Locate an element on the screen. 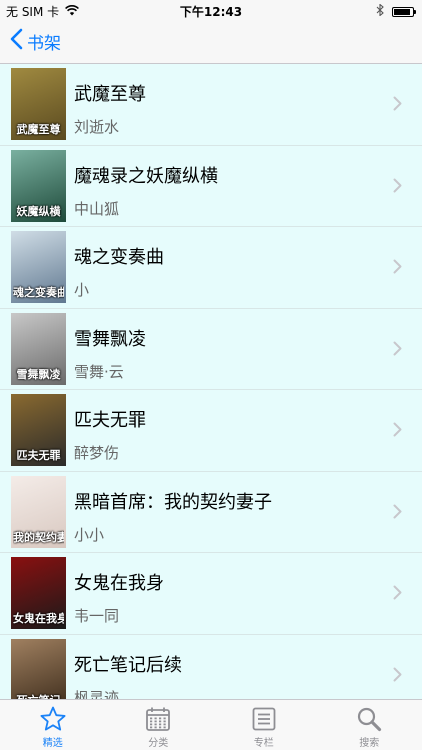 This screenshot has width=422, height=750. book-cover-title: 武魔至尊 is located at coordinates (38, 129).